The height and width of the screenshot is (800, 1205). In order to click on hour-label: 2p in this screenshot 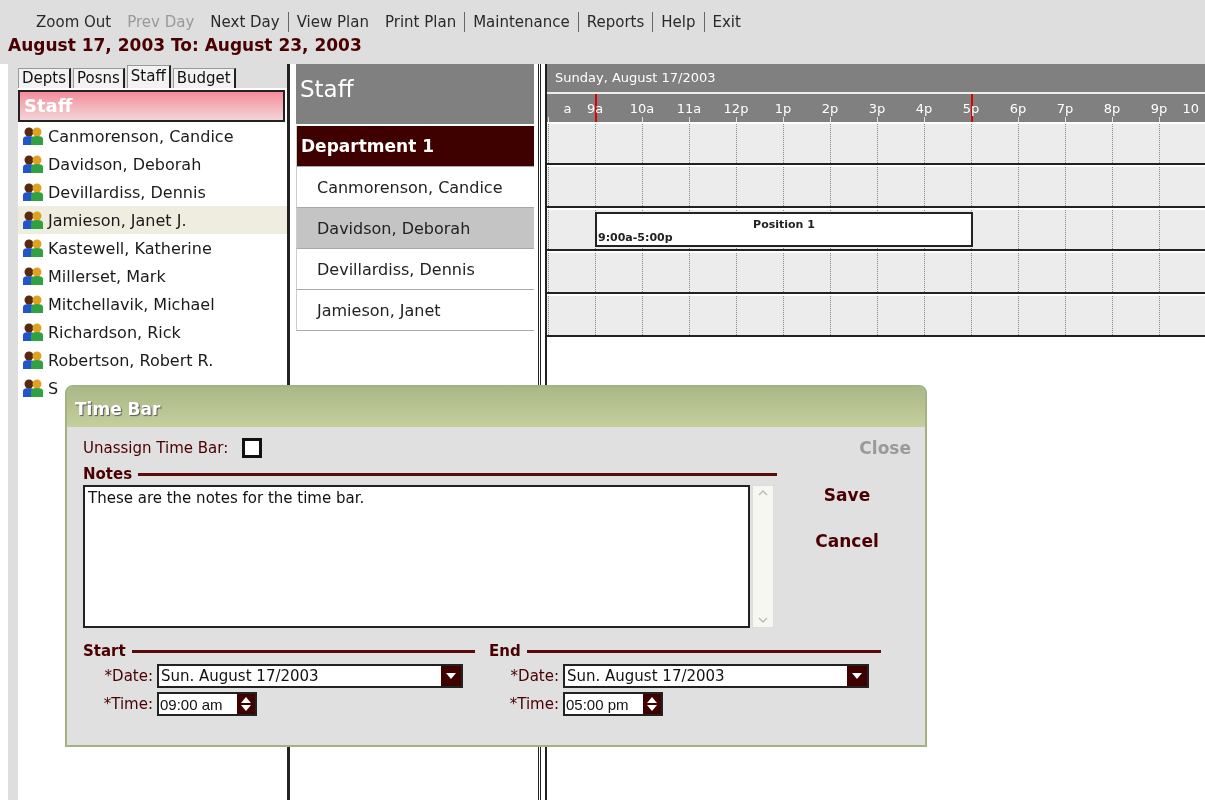, I will do `click(830, 108)`.